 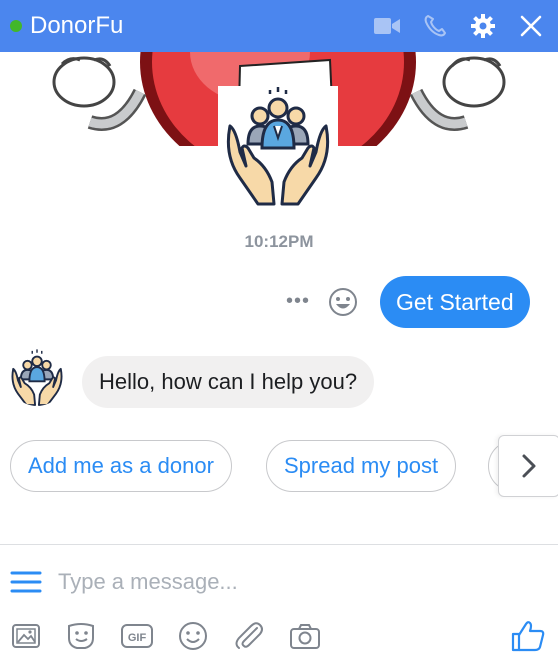 I want to click on gif-icon-label: GIF, so click(x=137, y=638).